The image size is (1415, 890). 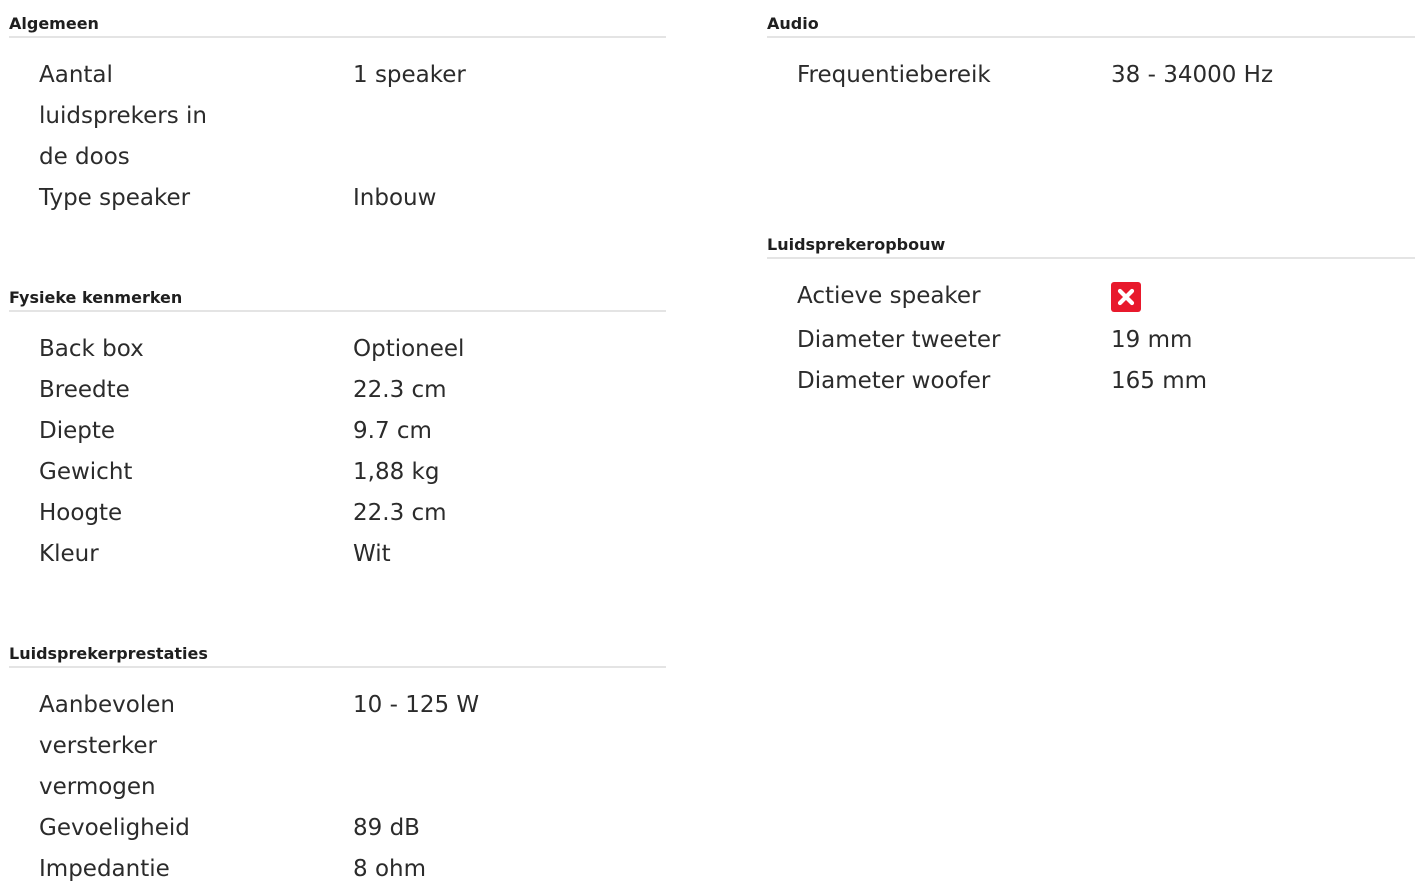 I want to click on spec-list: Frequentiebereik 38 - 34000 Hz, so click(x=1091, y=67).